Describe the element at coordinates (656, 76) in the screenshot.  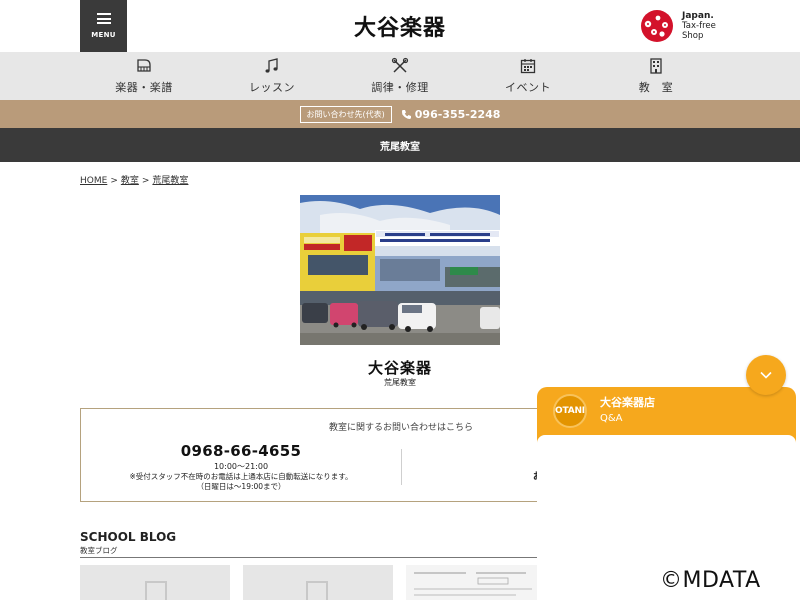
I see `nav-item-classroom: 教 室` at that location.